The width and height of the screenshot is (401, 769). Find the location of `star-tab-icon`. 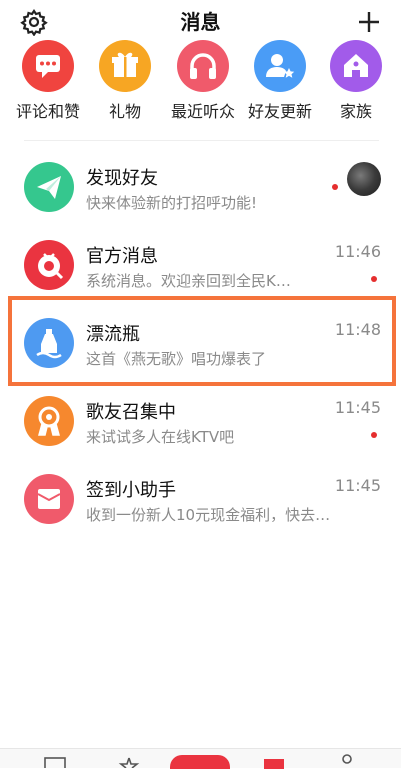

star-tab-icon is located at coordinates (129, 762).